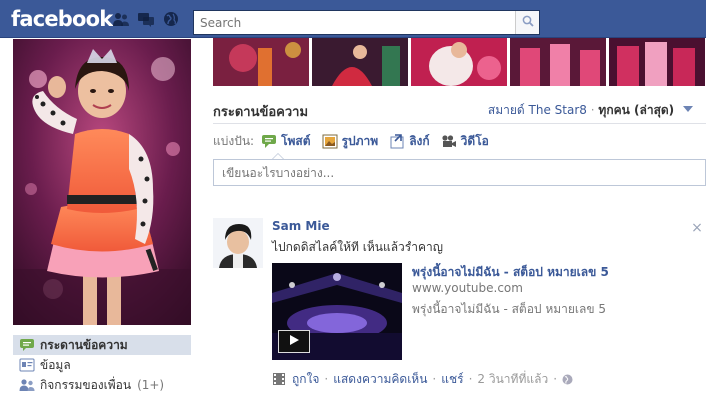 This screenshot has width=706, height=401. What do you see at coordinates (55, 364) in the screenshot?
I see `left-nav-item-label: ข้อมูล` at bounding box center [55, 364].